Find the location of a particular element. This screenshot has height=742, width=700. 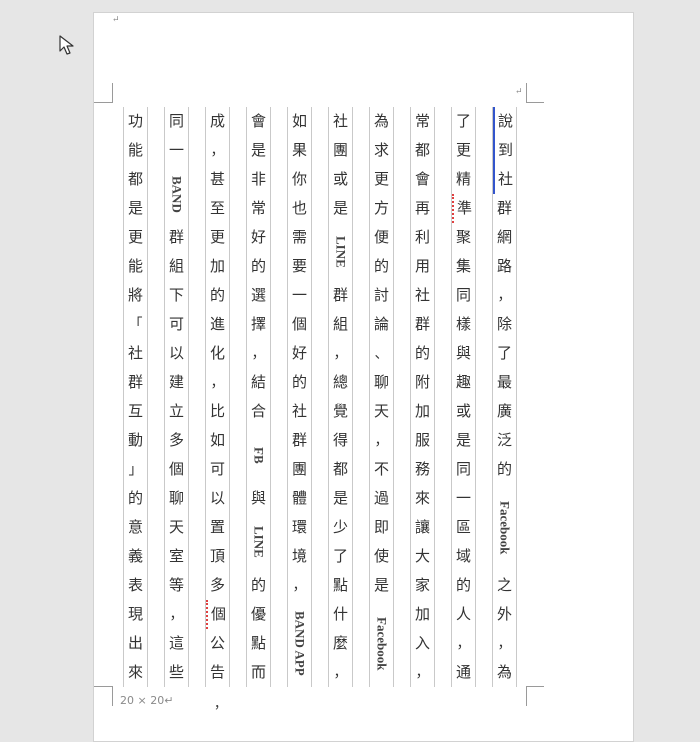

grid-cell: 組 is located at coordinates (340, 324).